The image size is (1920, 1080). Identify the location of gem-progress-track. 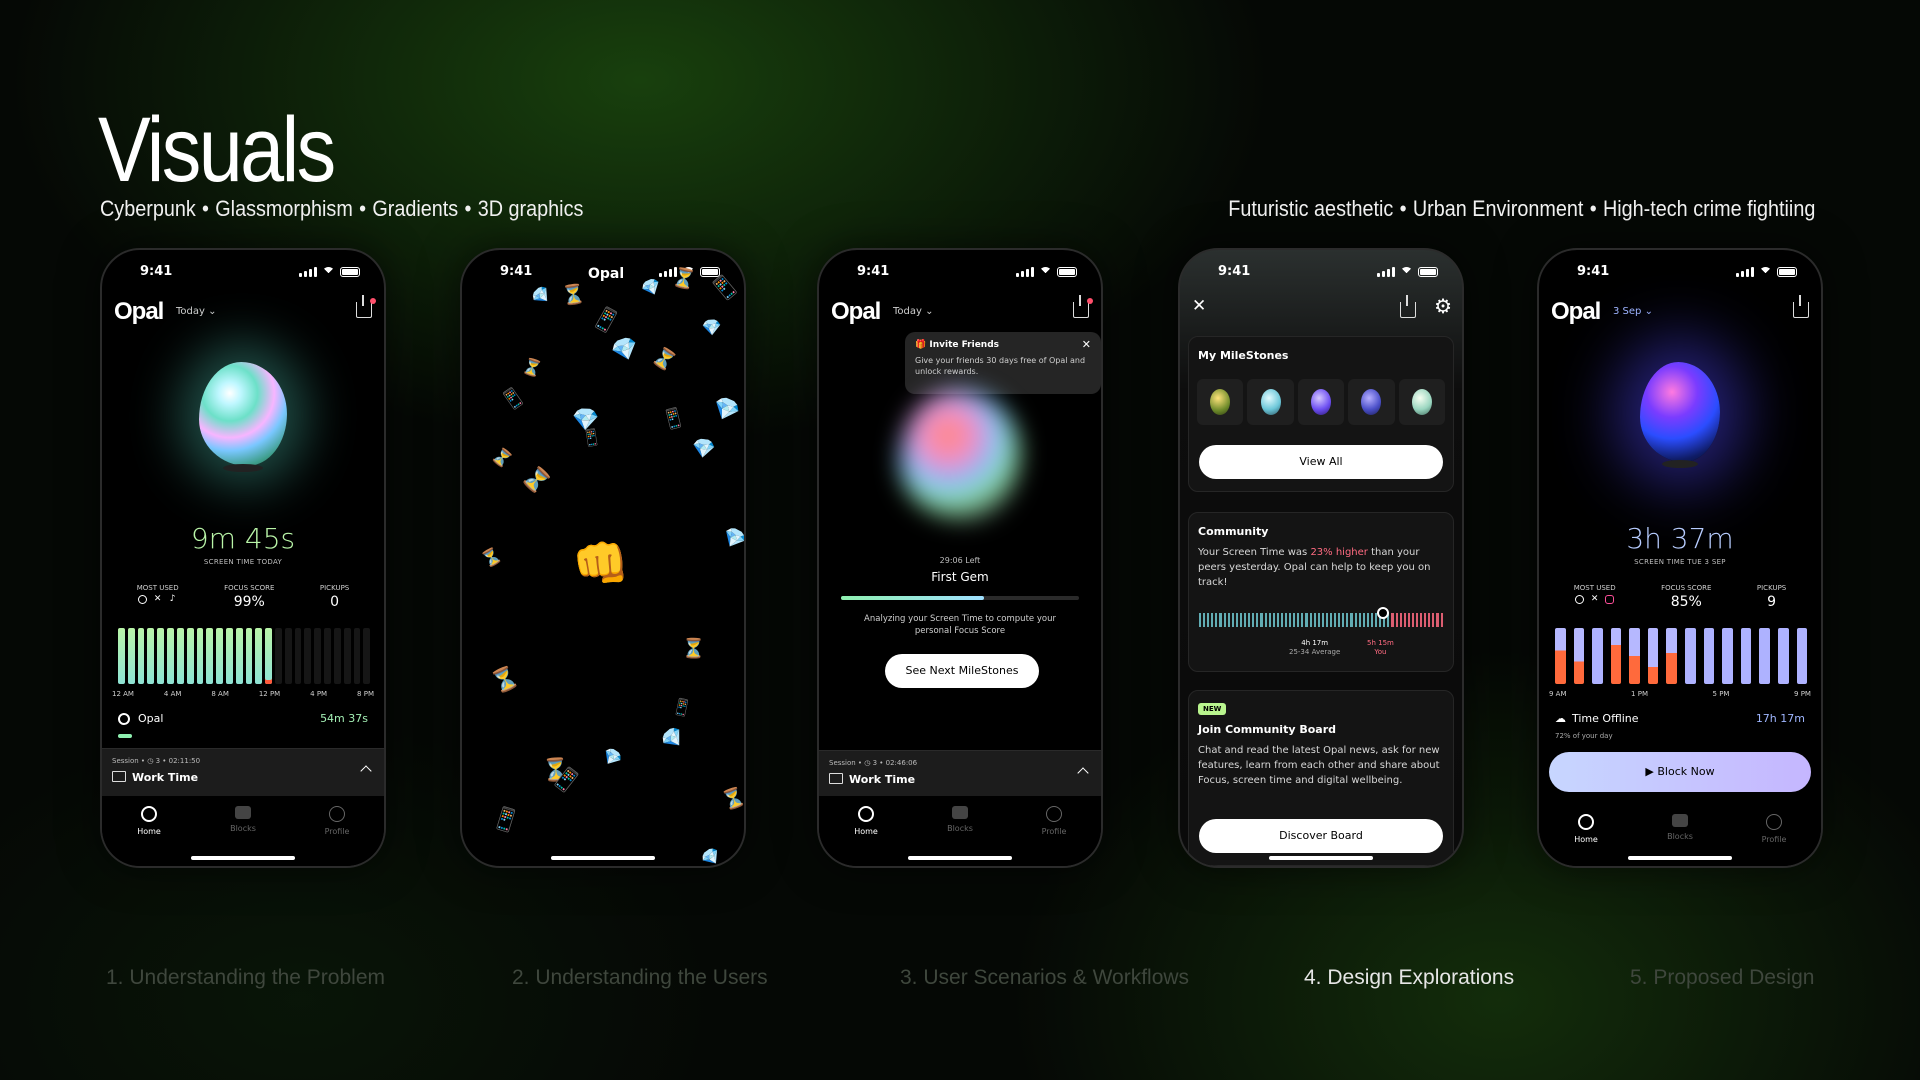
(960, 598).